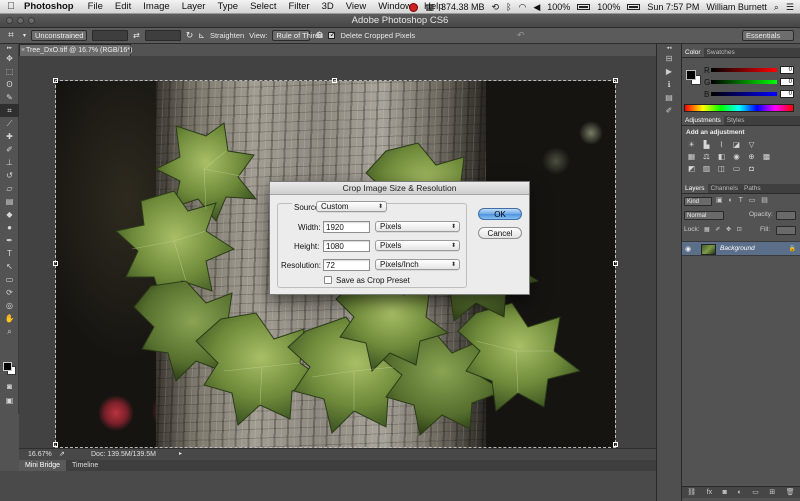  What do you see at coordinates (736, 144) in the screenshot?
I see `exposure-icon: ◪` at bounding box center [736, 144].